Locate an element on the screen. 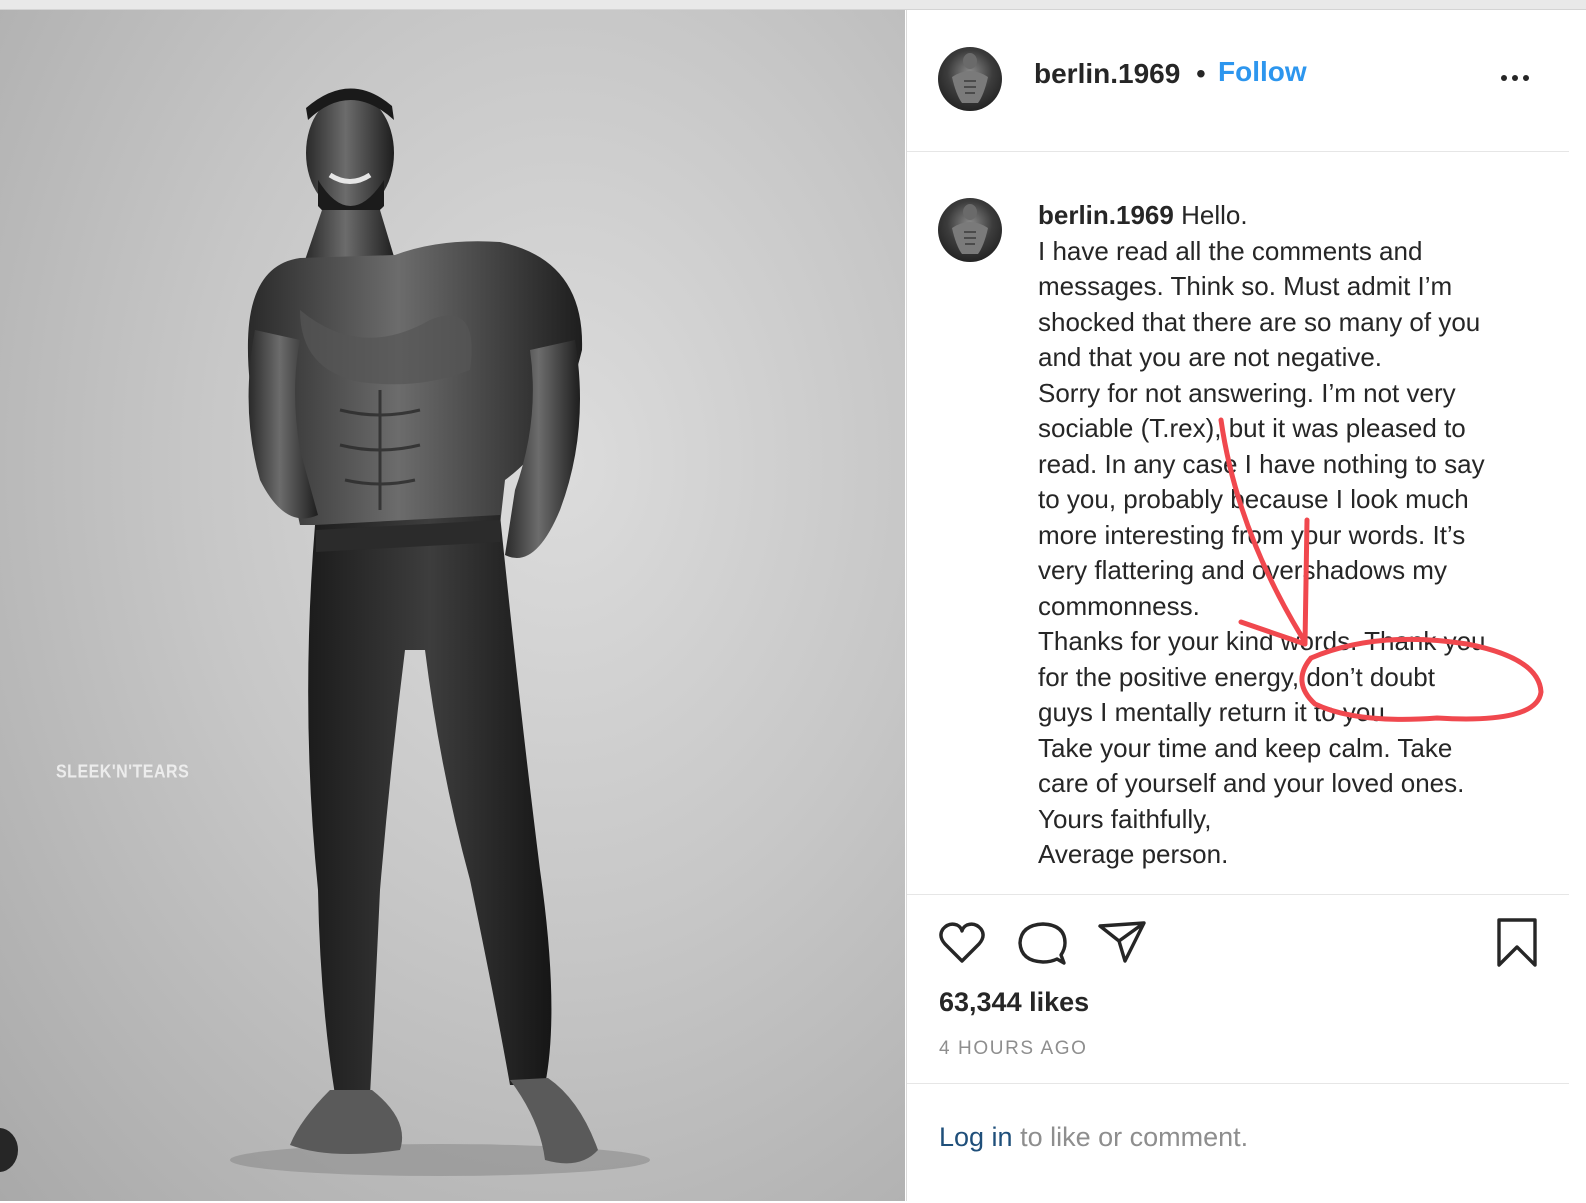  caption-line: and that you are not negative. is located at coordinates (1210, 357).